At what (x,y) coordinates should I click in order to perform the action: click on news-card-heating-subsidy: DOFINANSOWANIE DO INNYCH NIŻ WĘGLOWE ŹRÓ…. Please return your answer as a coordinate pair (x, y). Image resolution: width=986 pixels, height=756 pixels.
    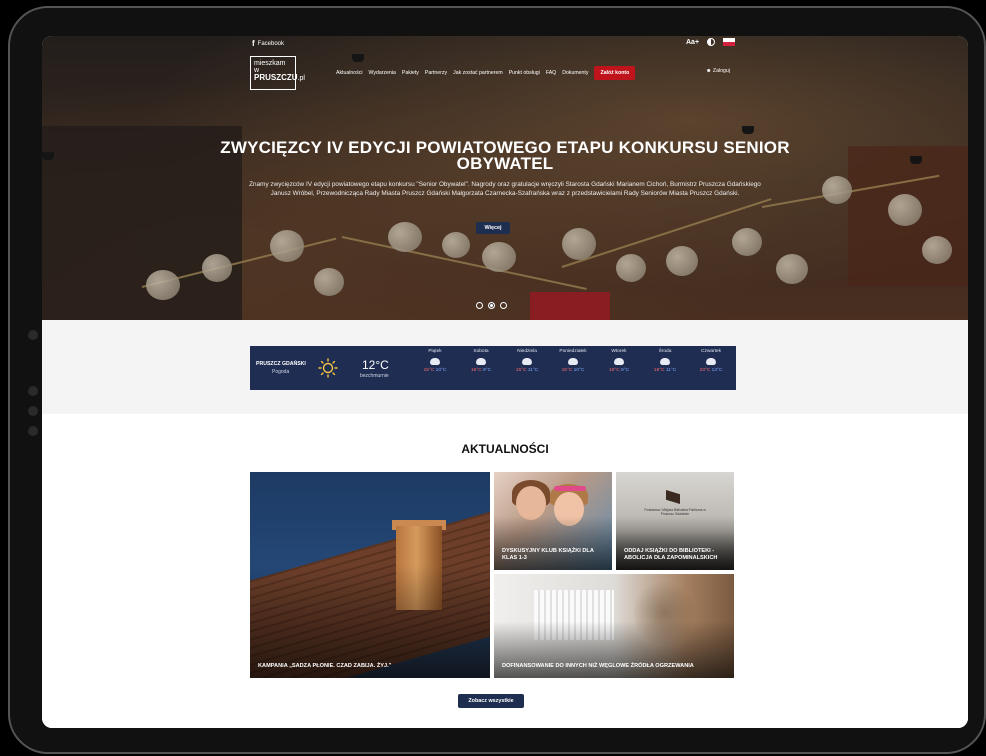
    Looking at the image, I should click on (614, 626).